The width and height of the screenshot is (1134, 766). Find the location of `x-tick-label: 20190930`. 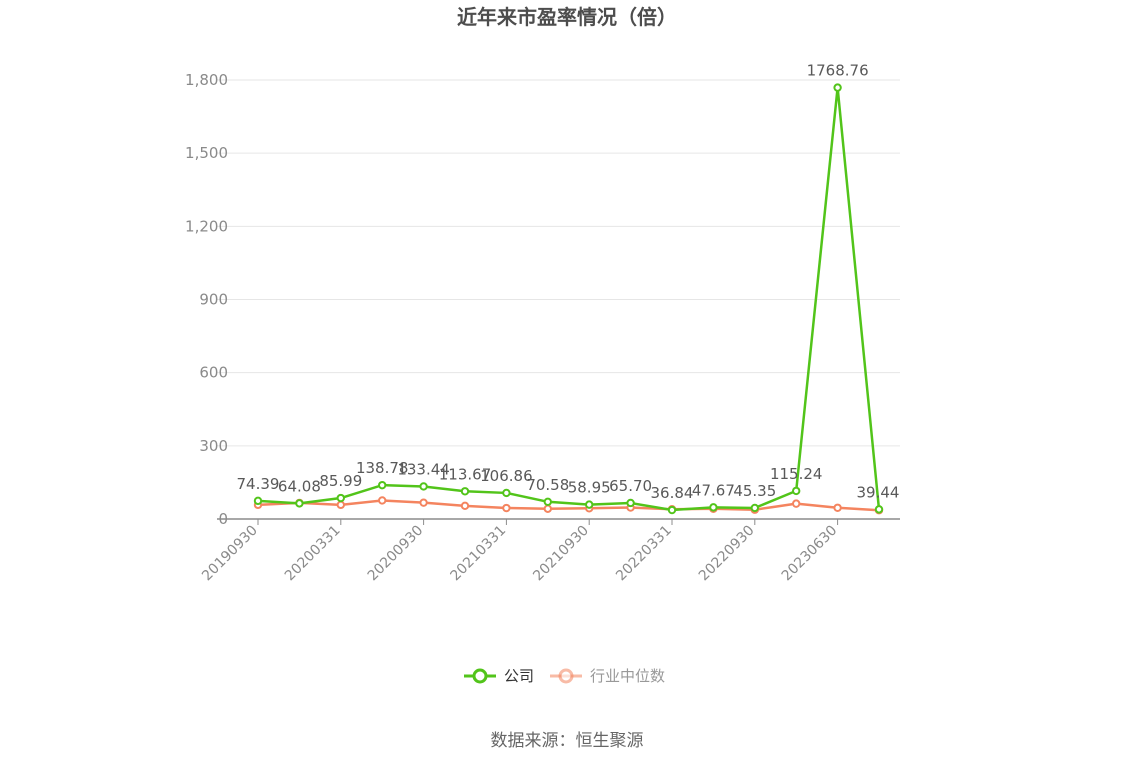

x-tick-label: 20190930 is located at coordinates (230, 554).